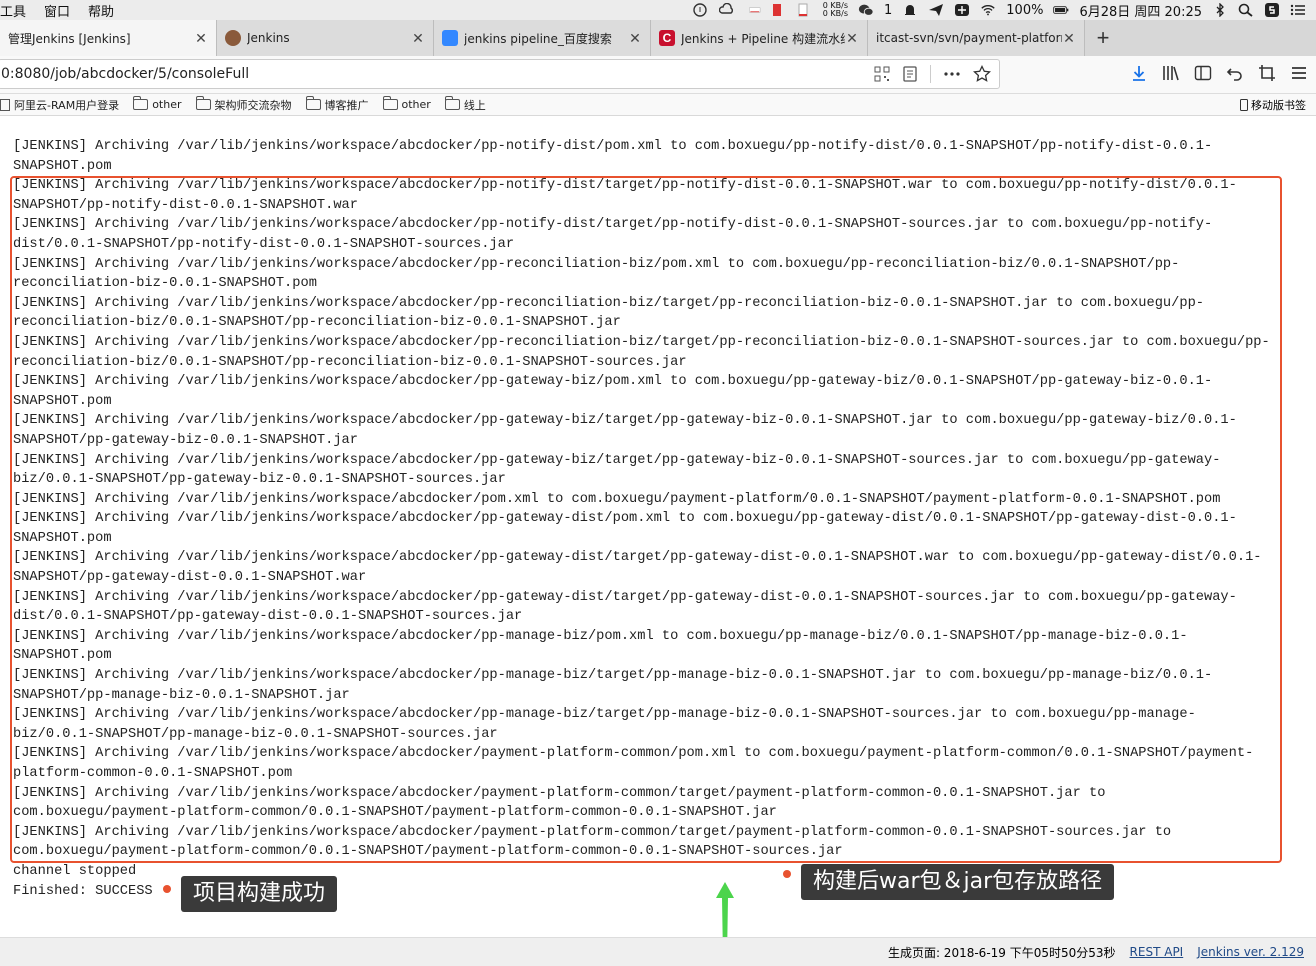  I want to click on phone-icon, so click(1244, 105).